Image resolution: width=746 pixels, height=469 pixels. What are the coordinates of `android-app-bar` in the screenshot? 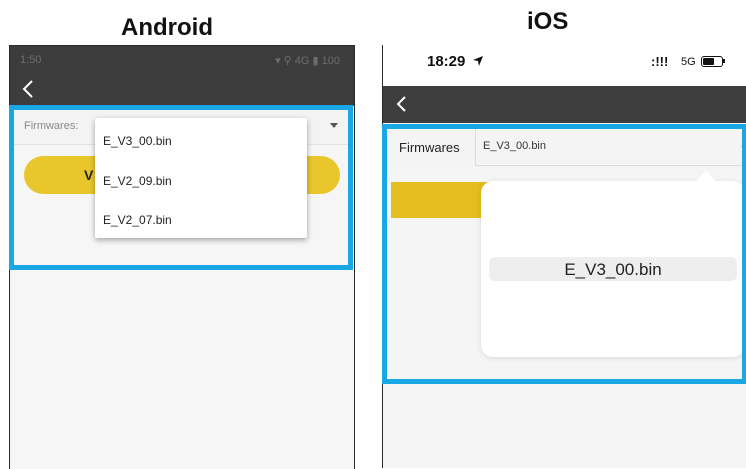 It's located at (182, 90).